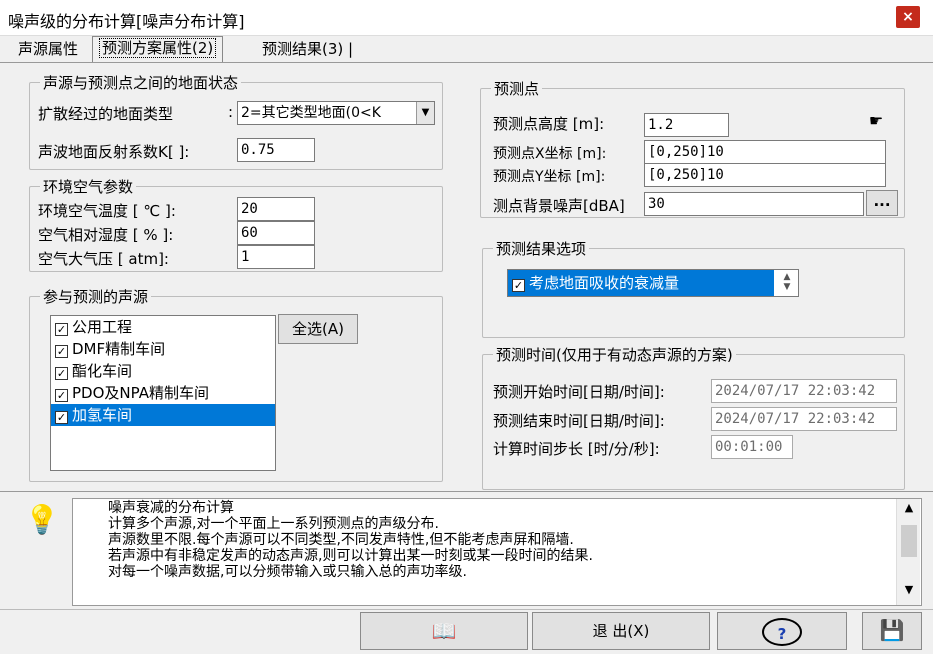 This screenshot has width=933, height=654. Describe the element at coordinates (126, 21) in the screenshot. I see `window-title: 噪声级的分布计算[噪声分布计算]` at that location.